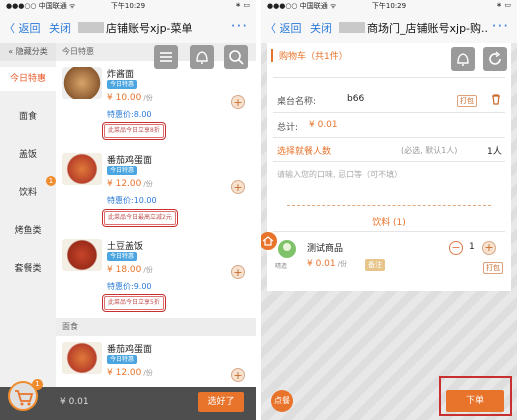  I want to click on discount-note: 此菜品今日立享8折, so click(134, 131).